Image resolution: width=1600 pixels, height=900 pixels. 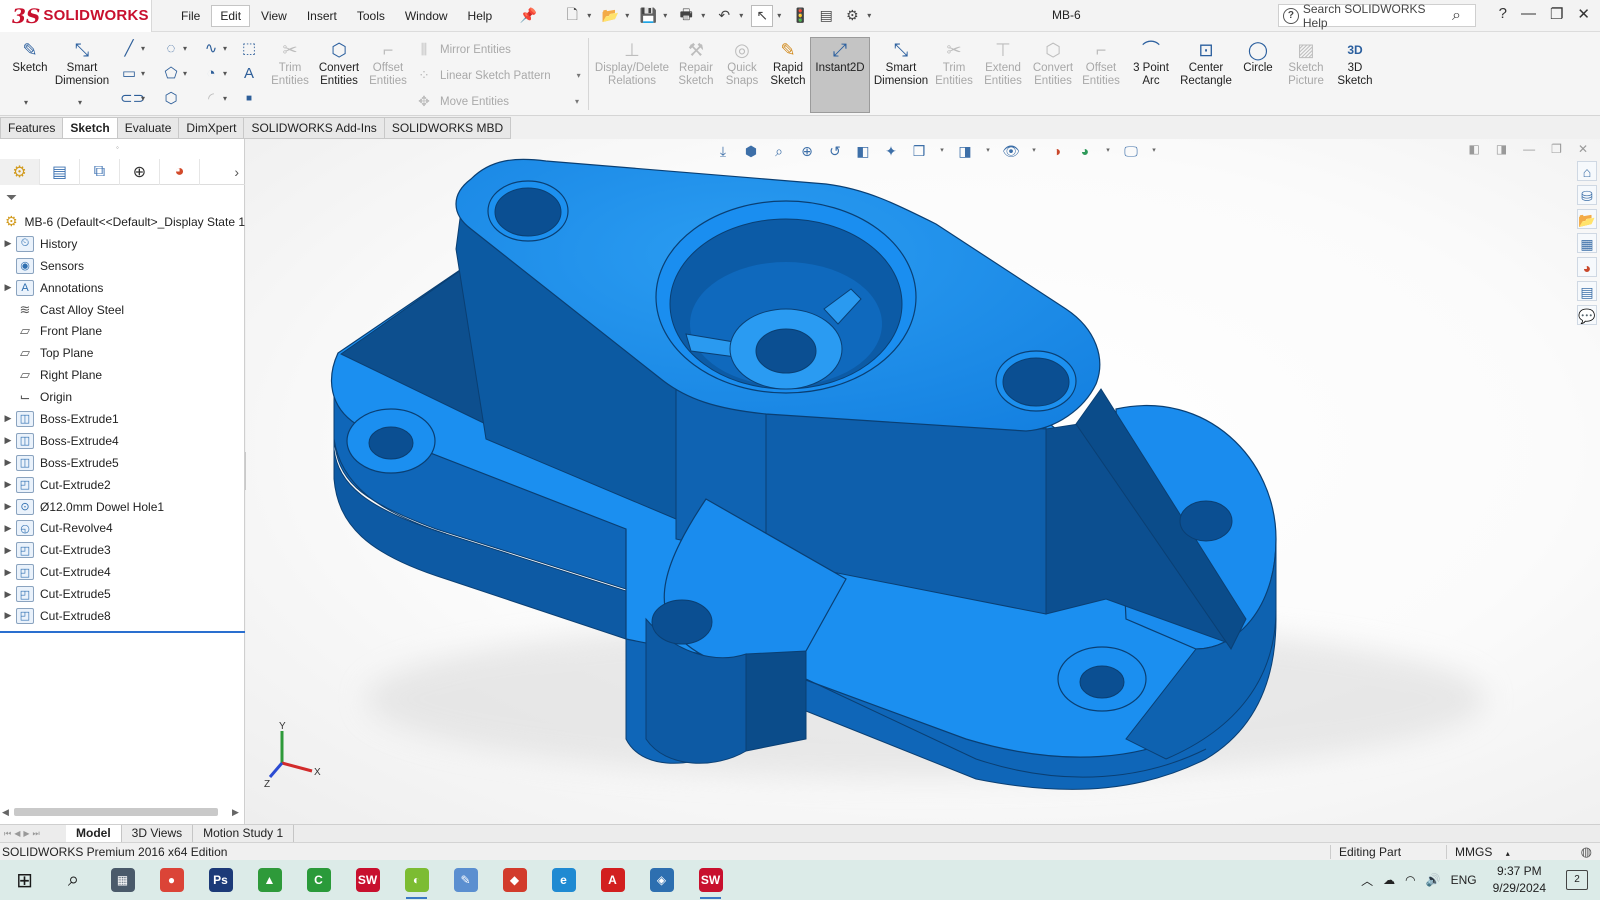 I want to click on paint-app: ✎, so click(x=465, y=880).